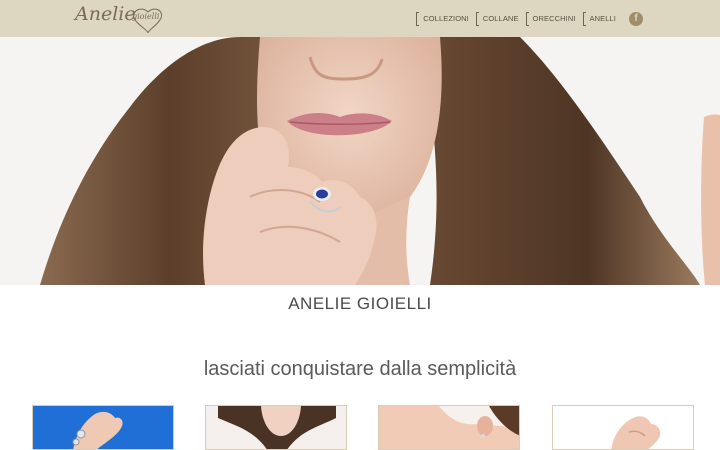 This screenshot has width=720, height=450. I want to click on thumbnail-rings, so click(103, 427).